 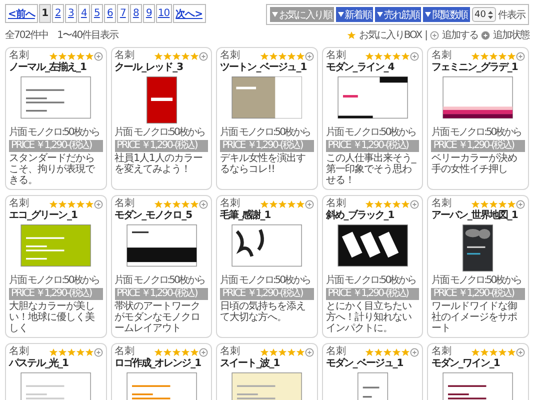 What do you see at coordinates (189, 13) in the screenshot?
I see `next-page-link: 次へ>` at bounding box center [189, 13].